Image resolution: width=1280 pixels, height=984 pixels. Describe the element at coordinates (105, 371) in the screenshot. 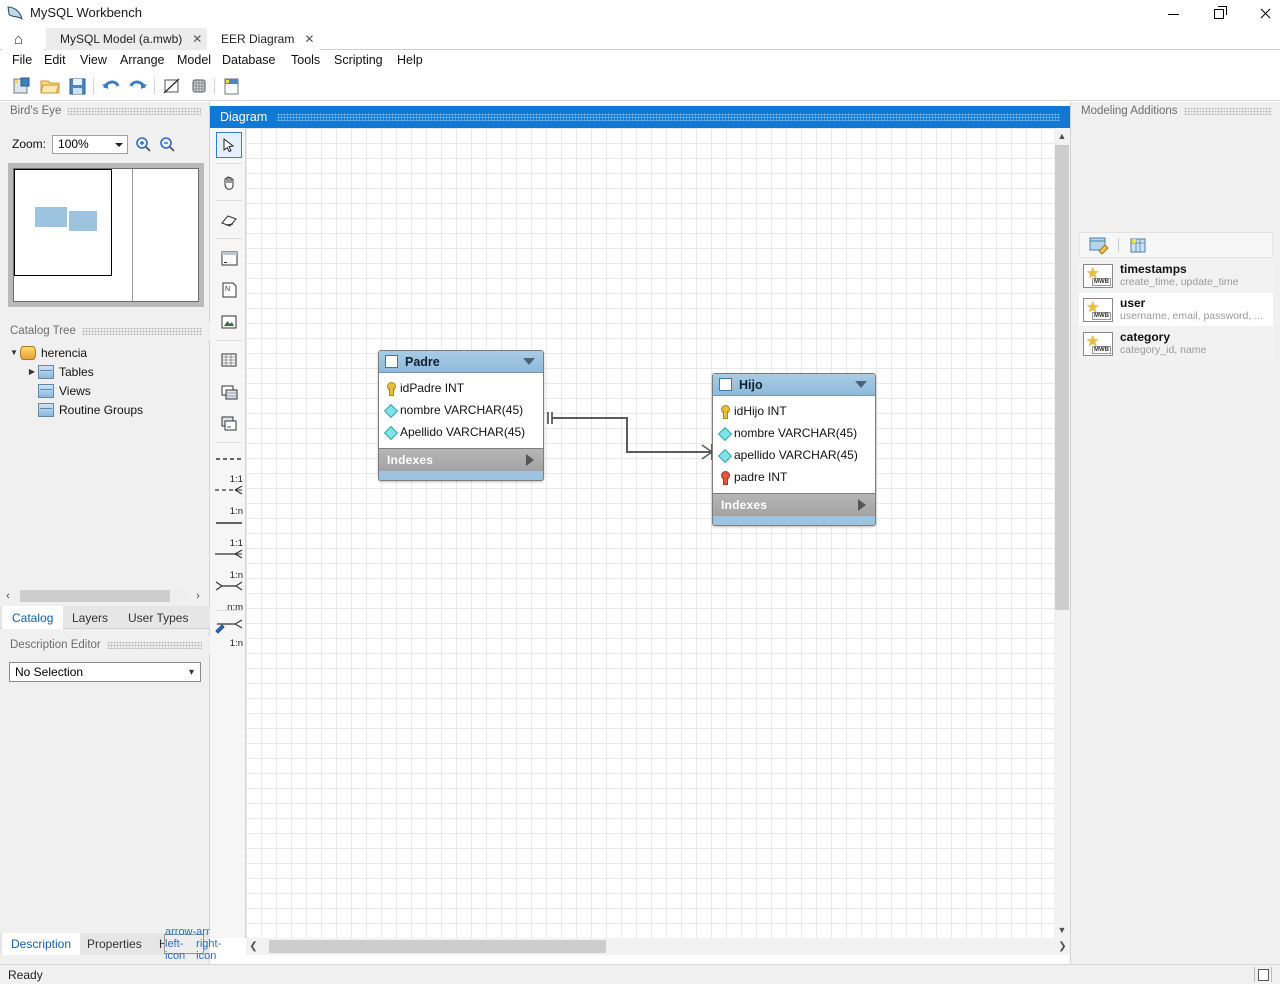

I see `tree-node-tables: ▶ Tables` at that location.